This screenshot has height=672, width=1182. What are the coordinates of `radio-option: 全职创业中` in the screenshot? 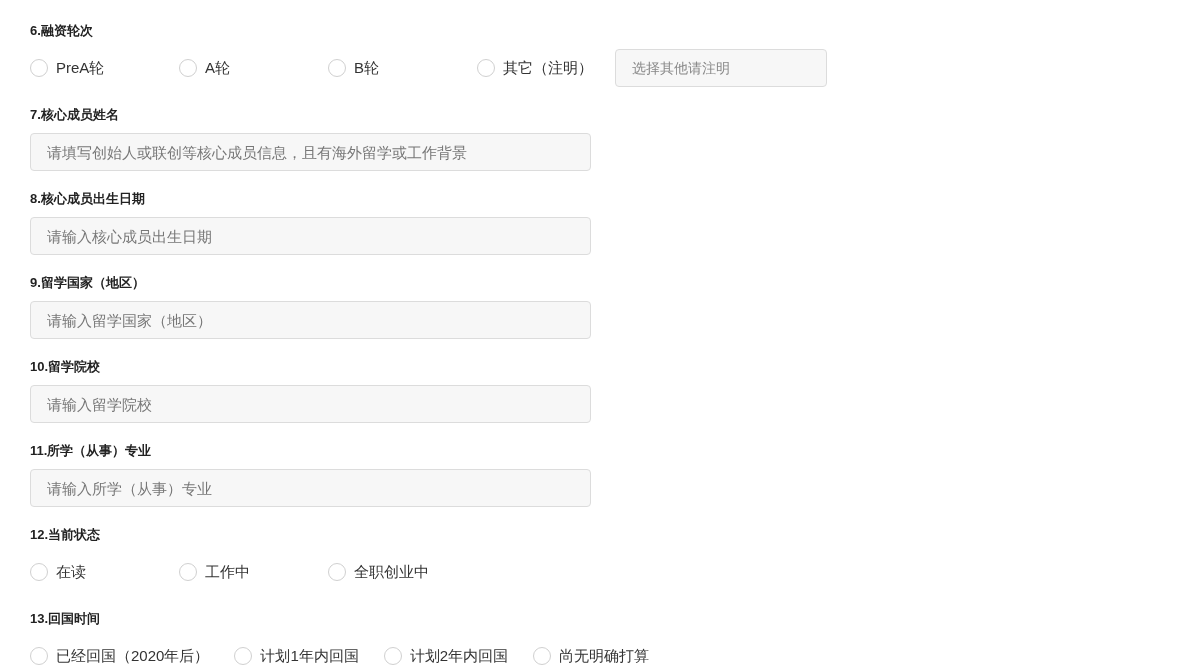 It's located at (390, 572).